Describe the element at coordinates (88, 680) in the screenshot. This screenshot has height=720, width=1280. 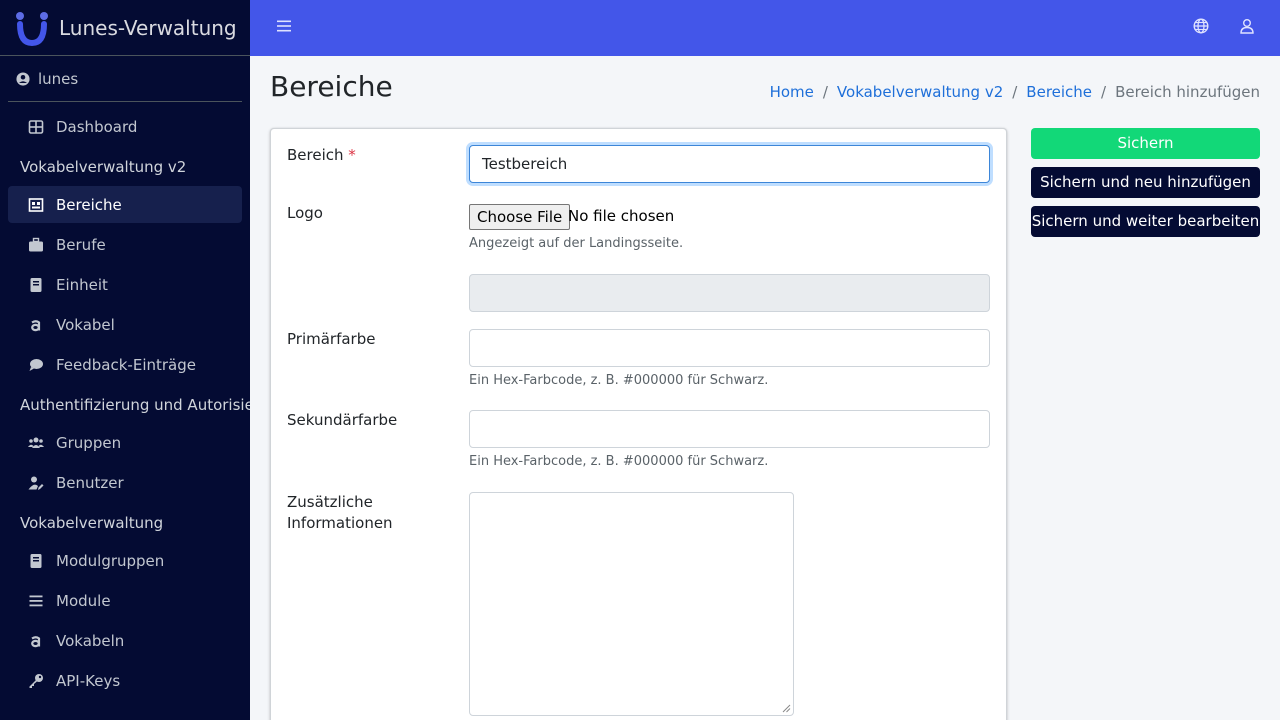
I see `sidebar-item-label: API-Keys` at that location.